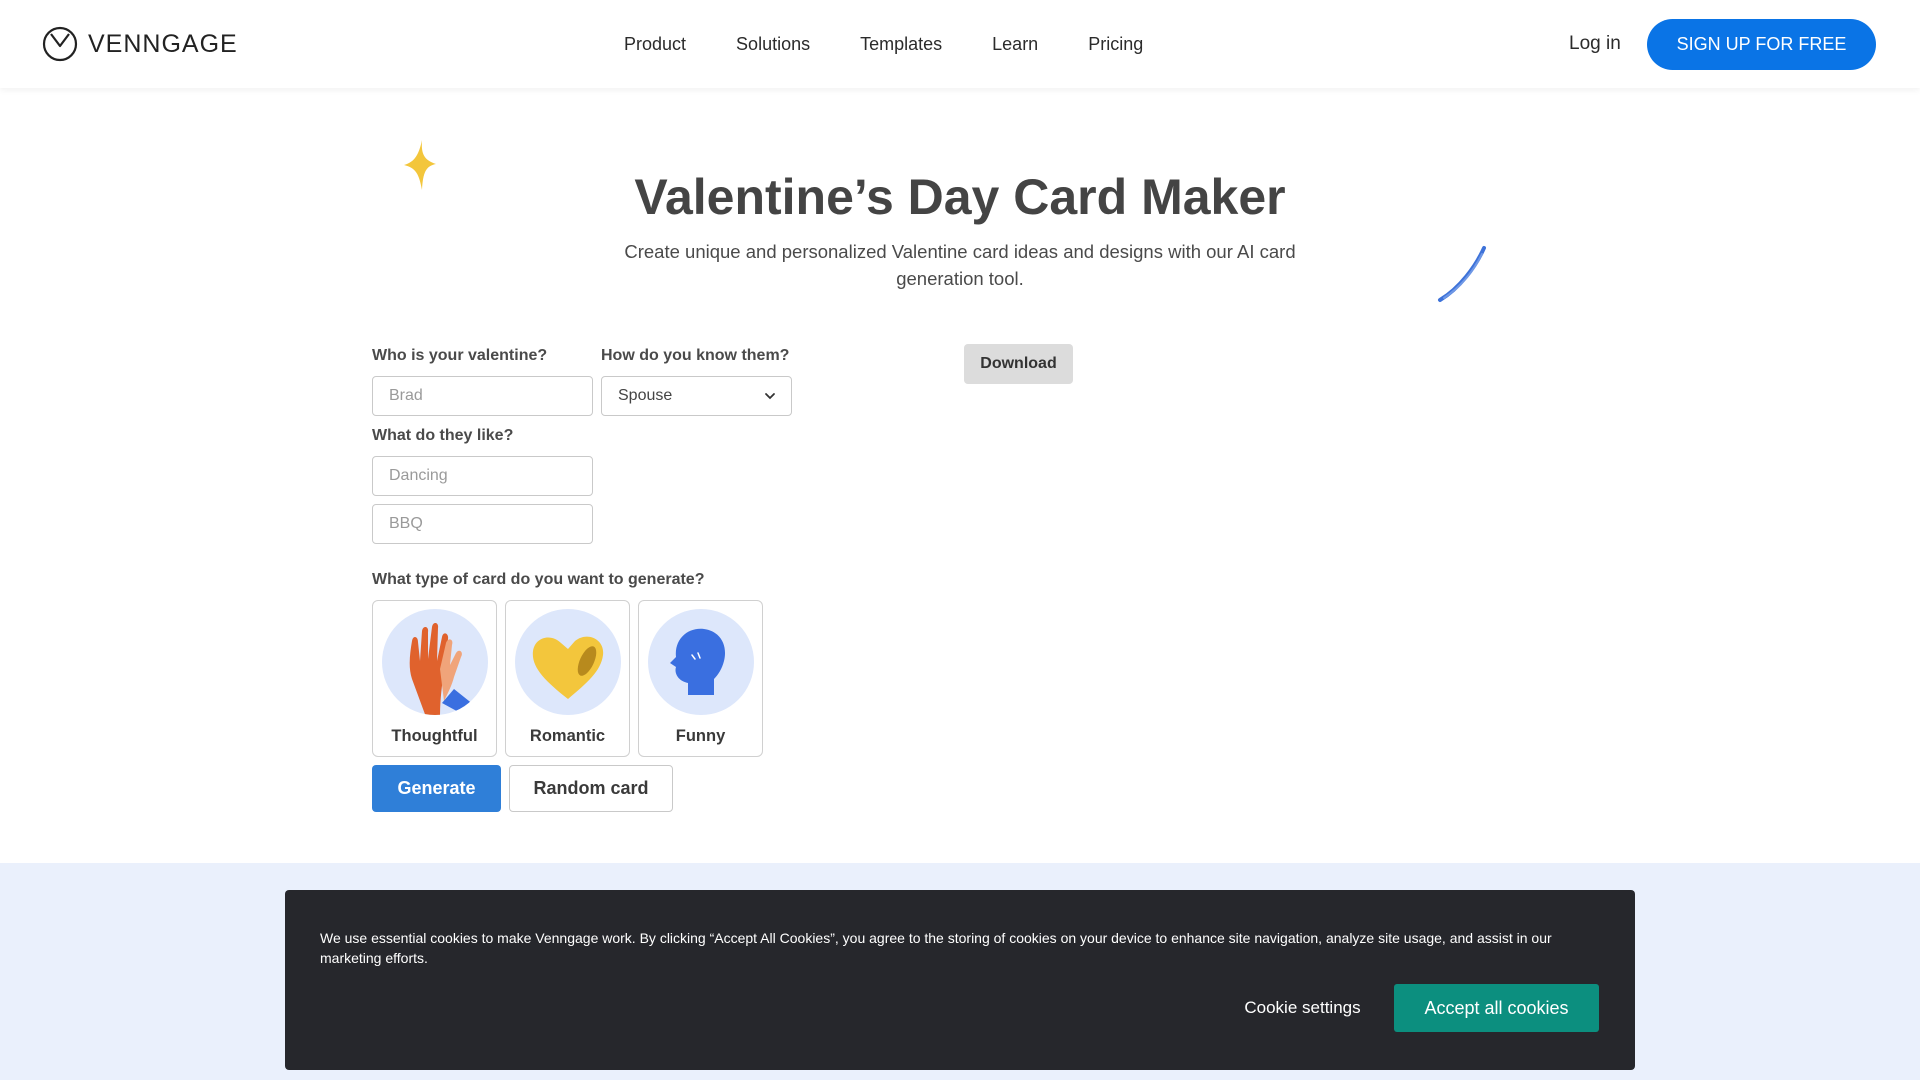 Image resolution: width=1920 pixels, height=1080 pixels. Describe the element at coordinates (698, 661) in the screenshot. I see `laughing-head-icon` at that location.